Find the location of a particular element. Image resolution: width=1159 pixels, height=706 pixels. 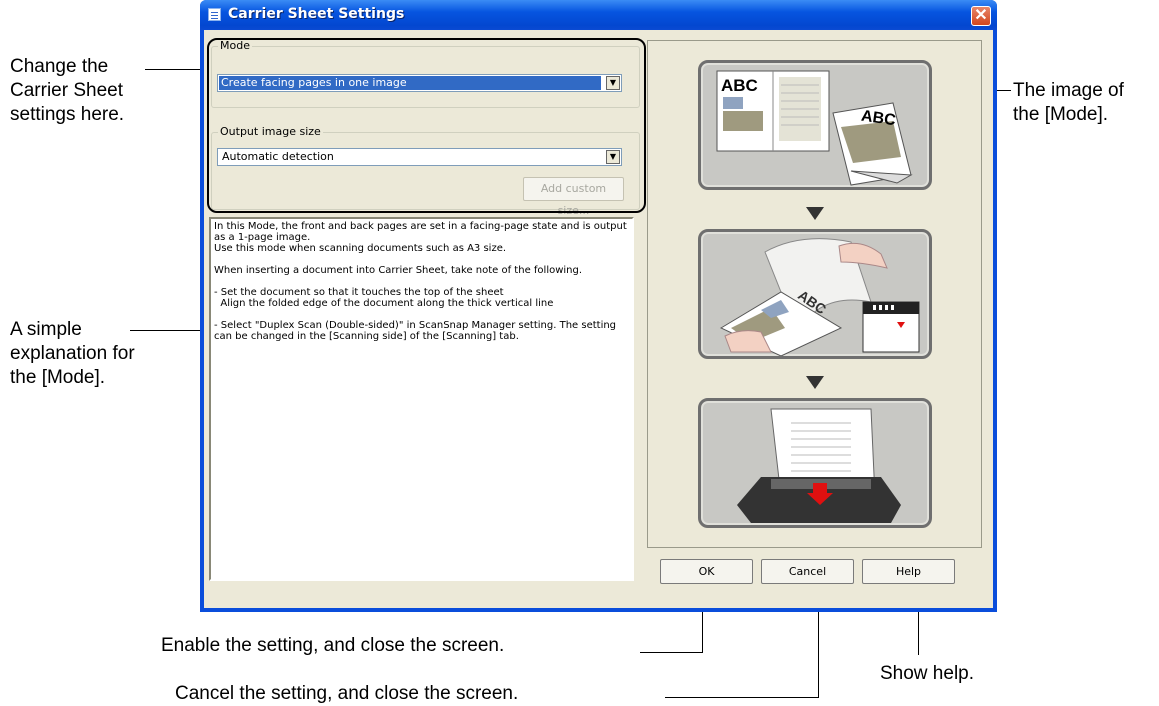

callout-change-settings-line2: Carrier Sheet is located at coordinates (66, 90).